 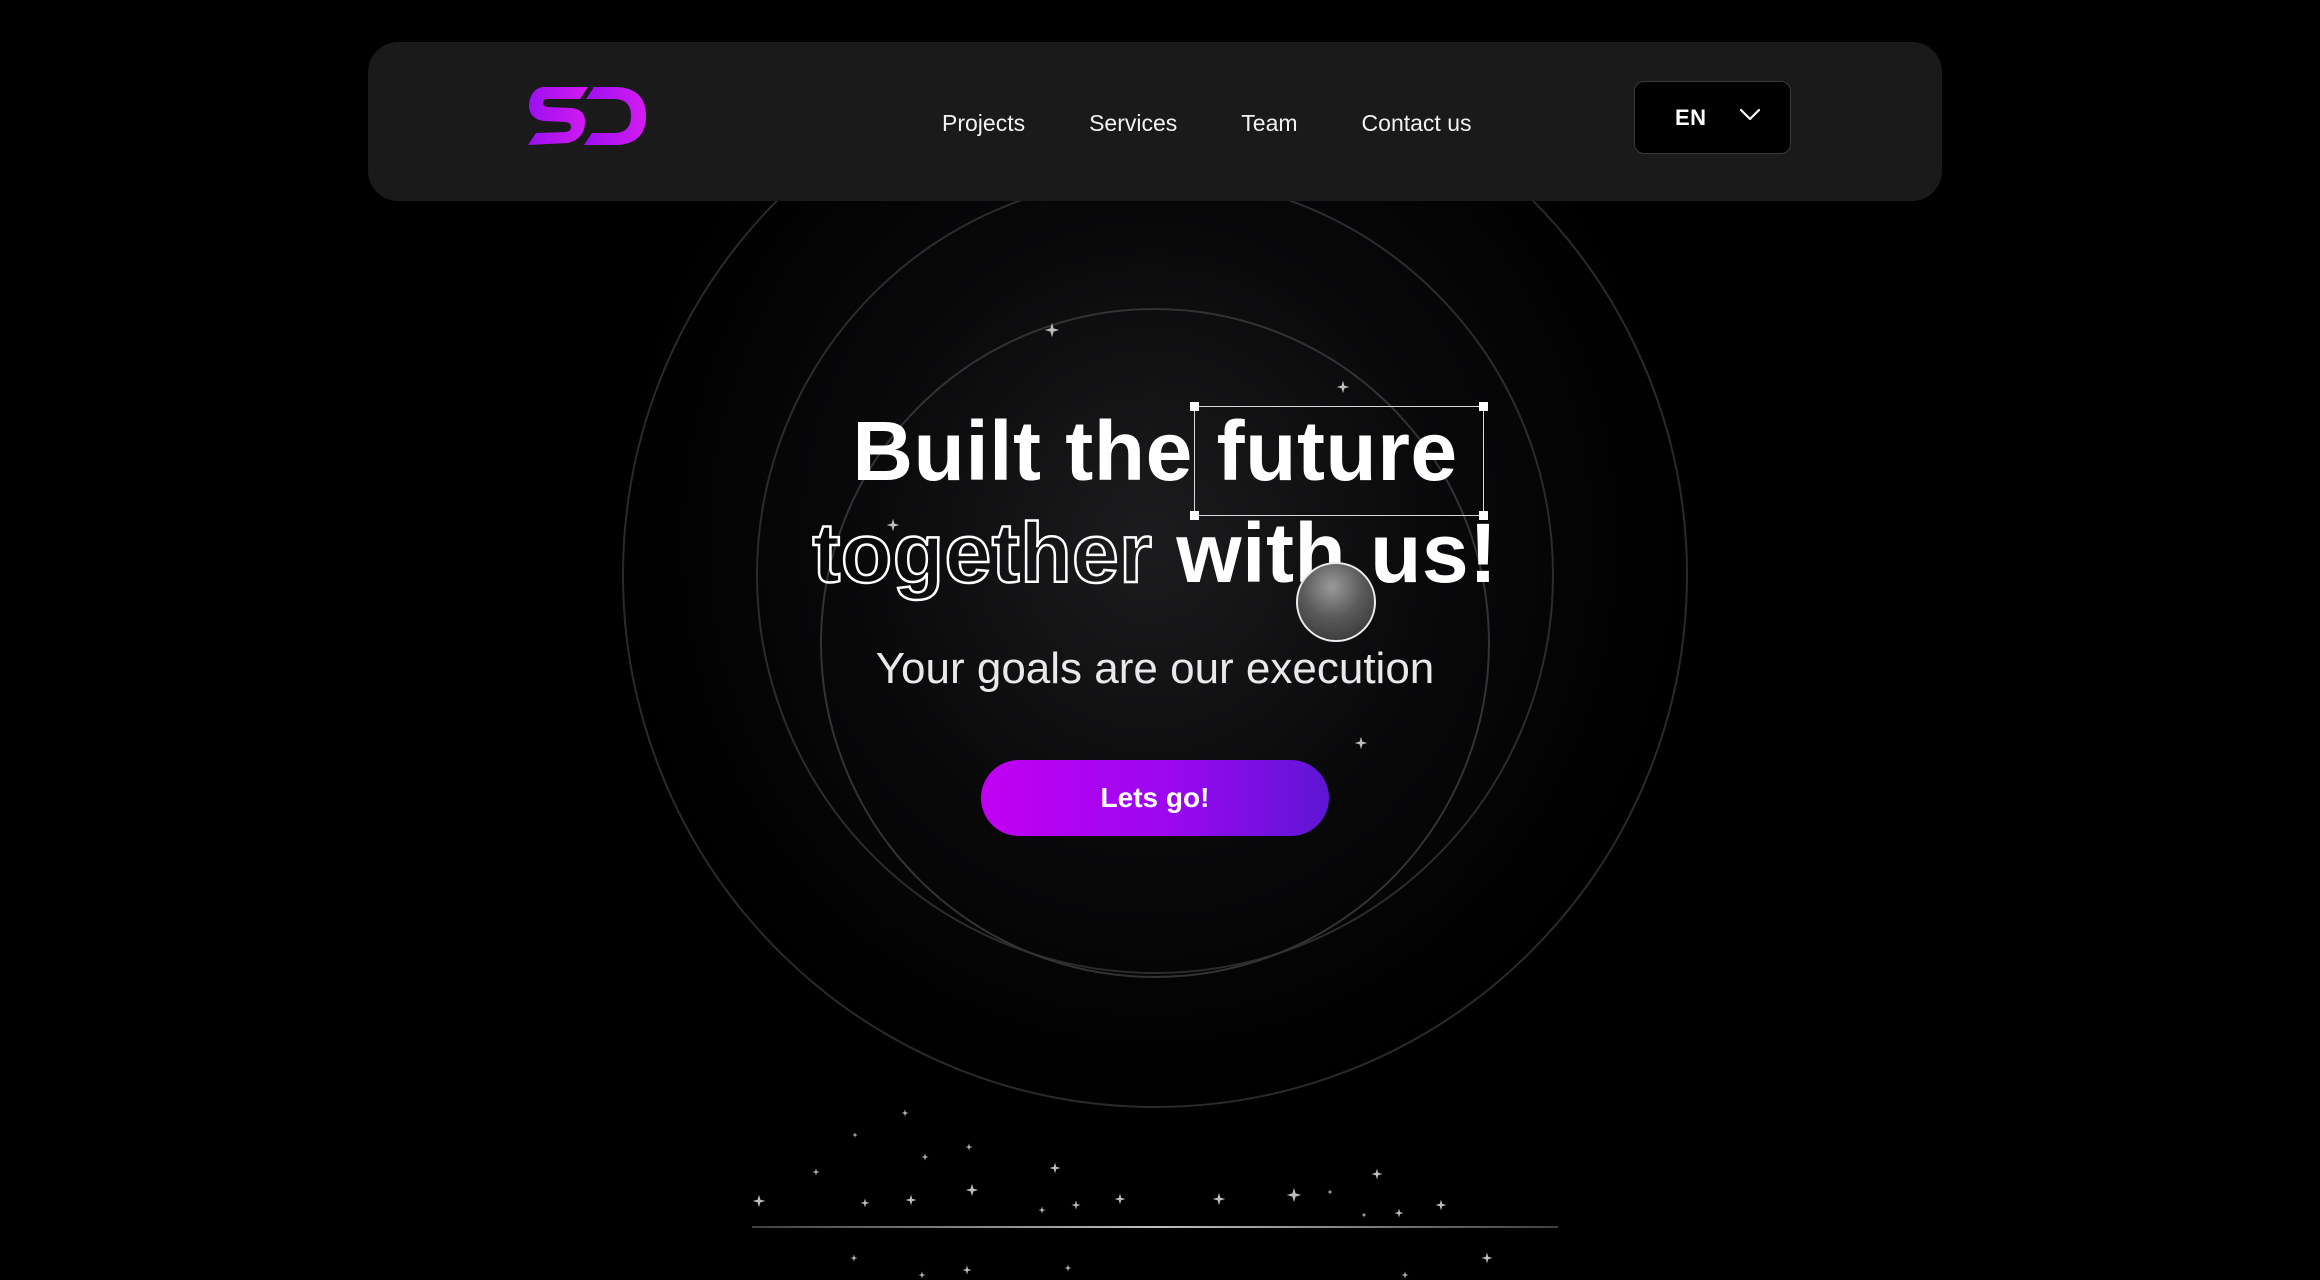 What do you see at coordinates (587, 116) in the screenshot?
I see `sd-logo` at bounding box center [587, 116].